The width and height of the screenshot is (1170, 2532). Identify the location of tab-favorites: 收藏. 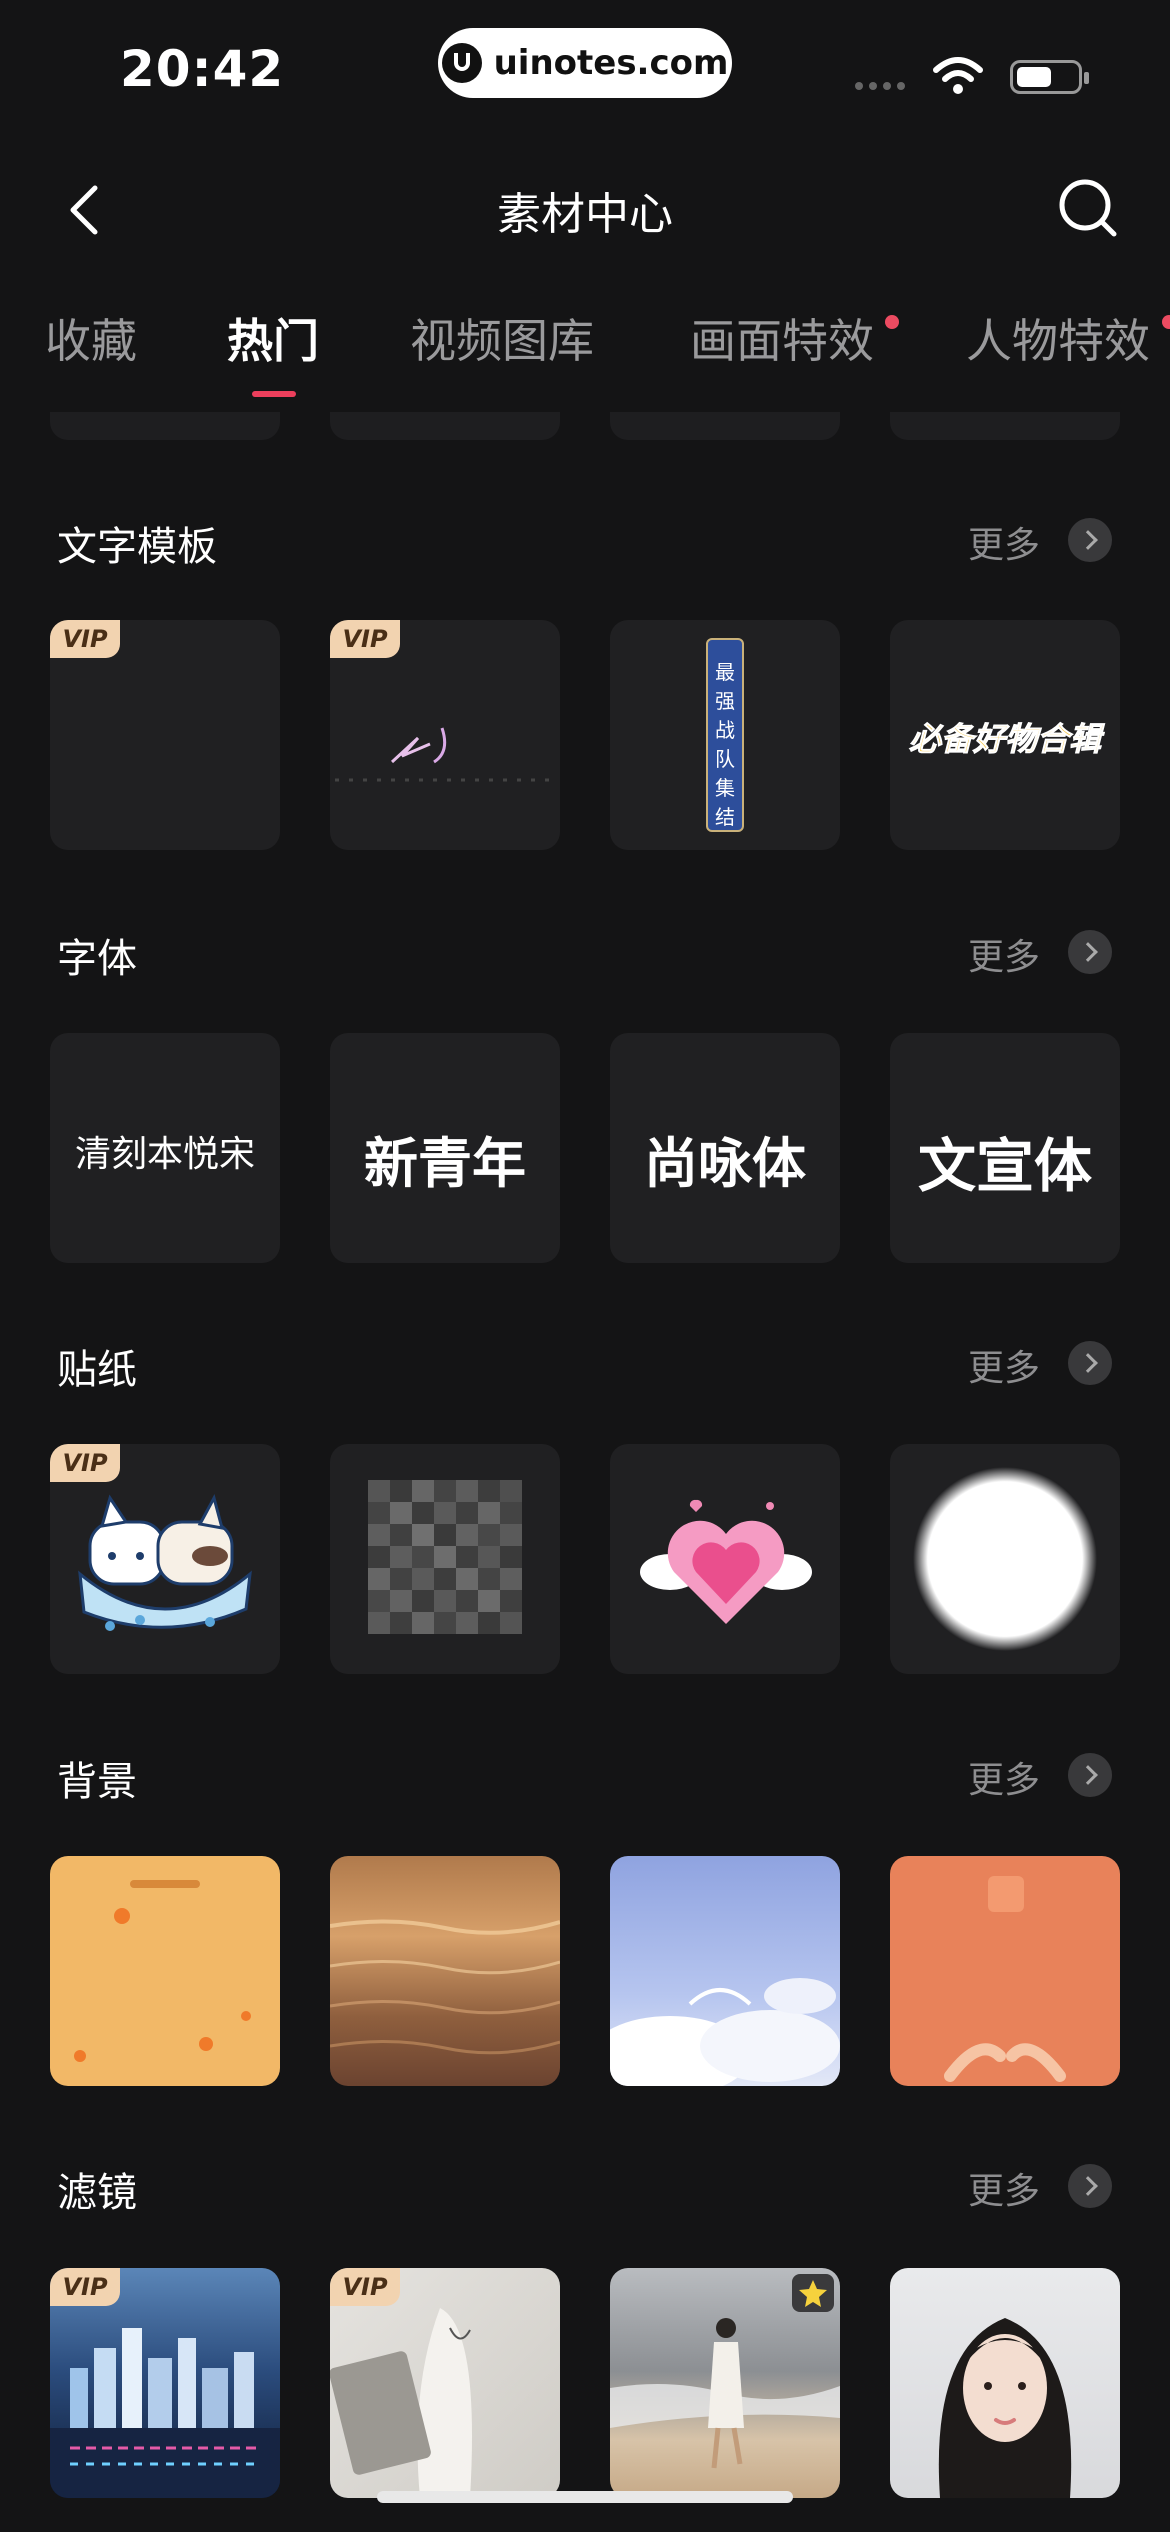
(91, 338).